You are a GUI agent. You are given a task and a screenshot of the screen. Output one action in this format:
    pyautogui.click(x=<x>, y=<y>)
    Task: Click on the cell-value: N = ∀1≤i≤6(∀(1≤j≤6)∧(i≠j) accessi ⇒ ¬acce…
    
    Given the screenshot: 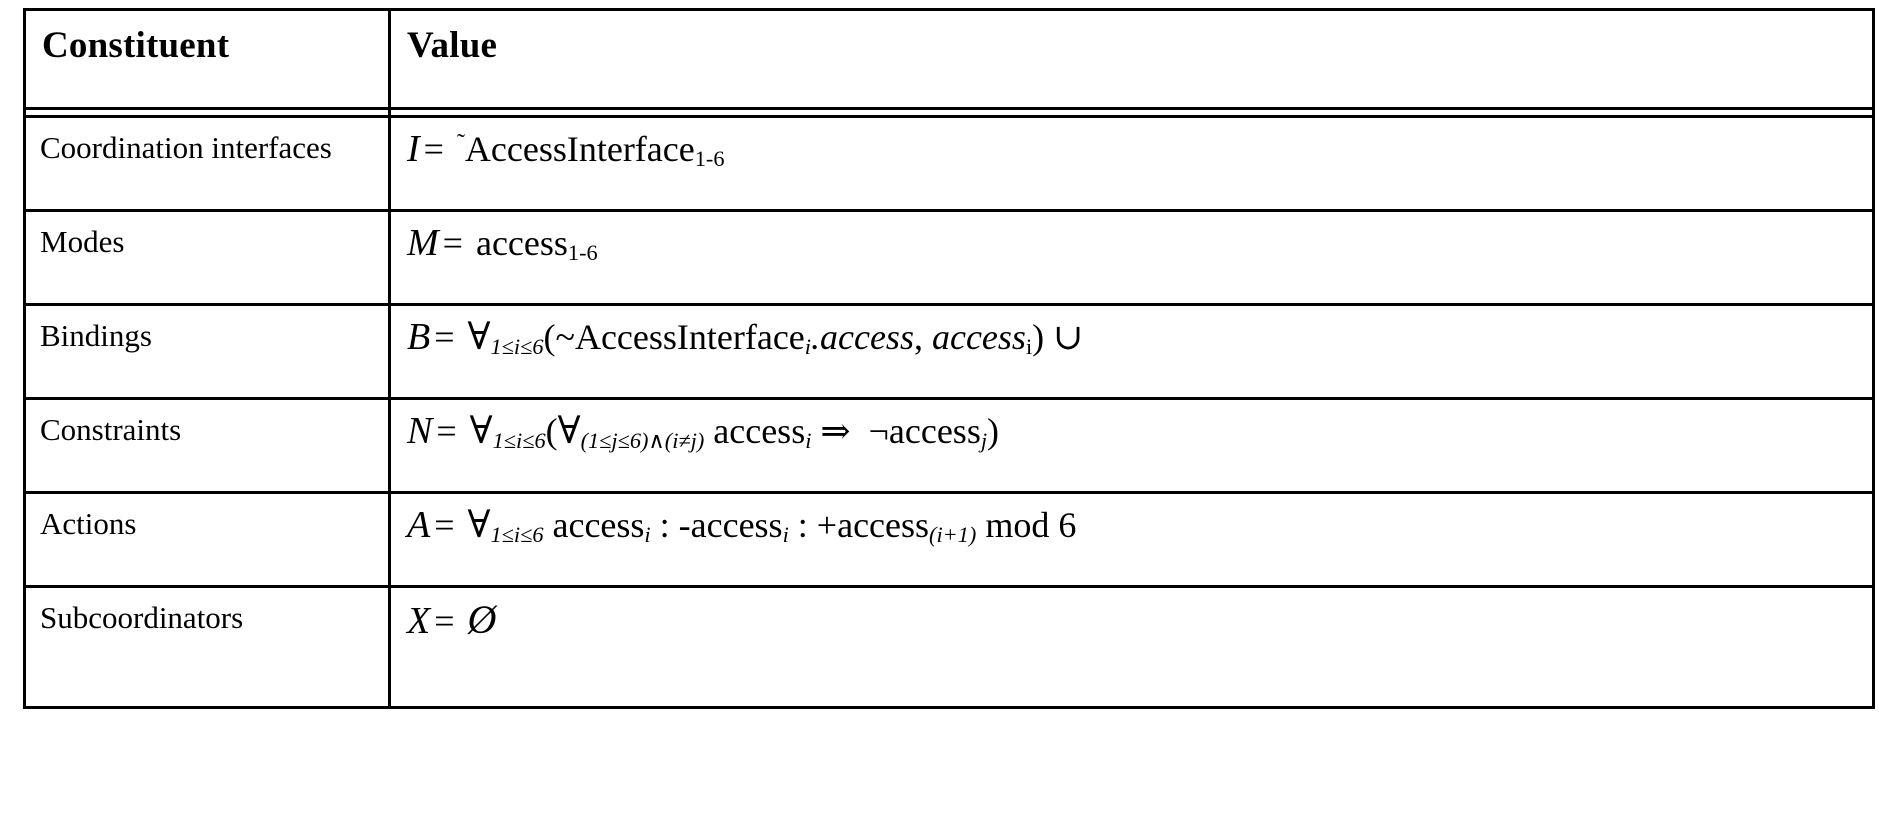 What is the action you would take?
    pyautogui.click(x=1131, y=445)
    